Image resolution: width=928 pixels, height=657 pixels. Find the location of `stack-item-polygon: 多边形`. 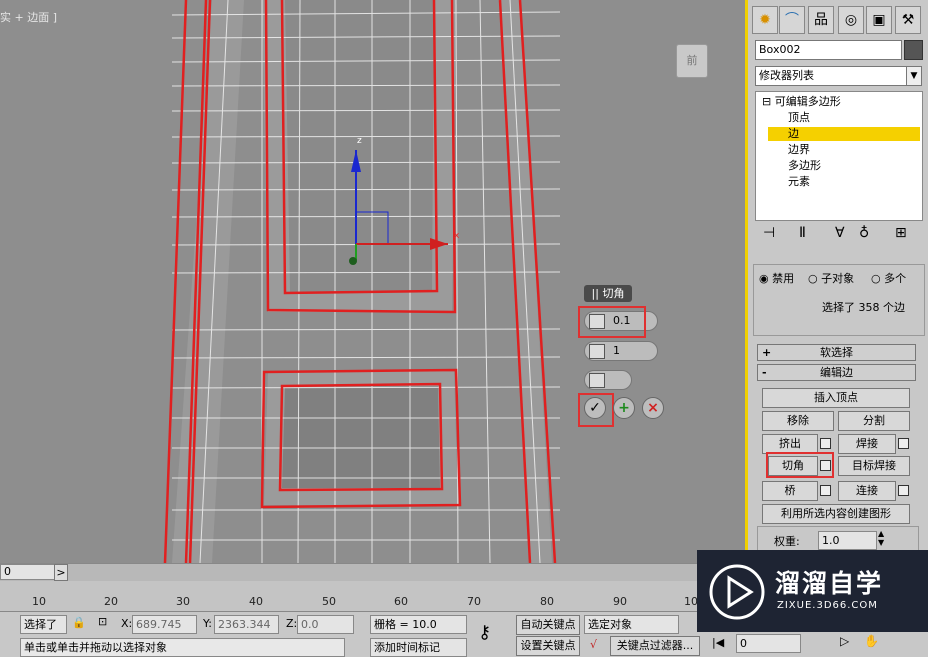

stack-item-polygon: 多边形 is located at coordinates (804, 166).